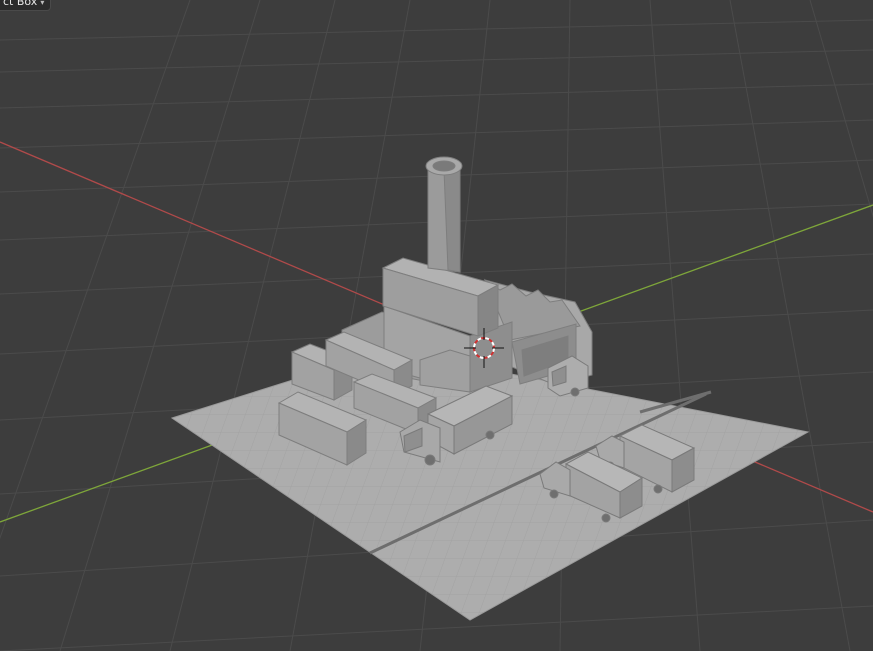 The height and width of the screenshot is (651, 873). Describe the element at coordinates (20, 4) in the screenshot. I see `select-box-tool-label: ct Box` at that location.